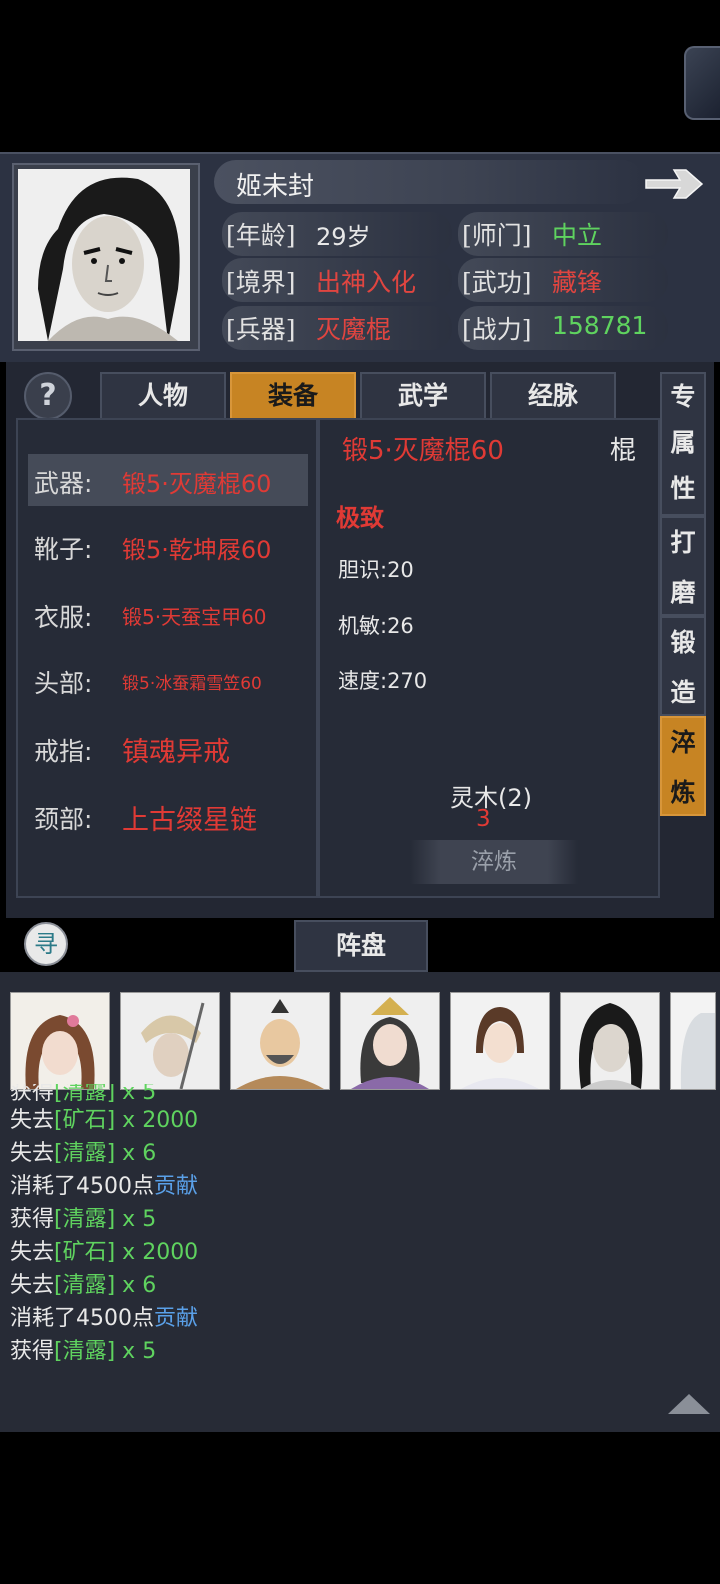 The image size is (720, 1584). What do you see at coordinates (623, 451) in the screenshot?
I see `item-type: 棍` at bounding box center [623, 451].